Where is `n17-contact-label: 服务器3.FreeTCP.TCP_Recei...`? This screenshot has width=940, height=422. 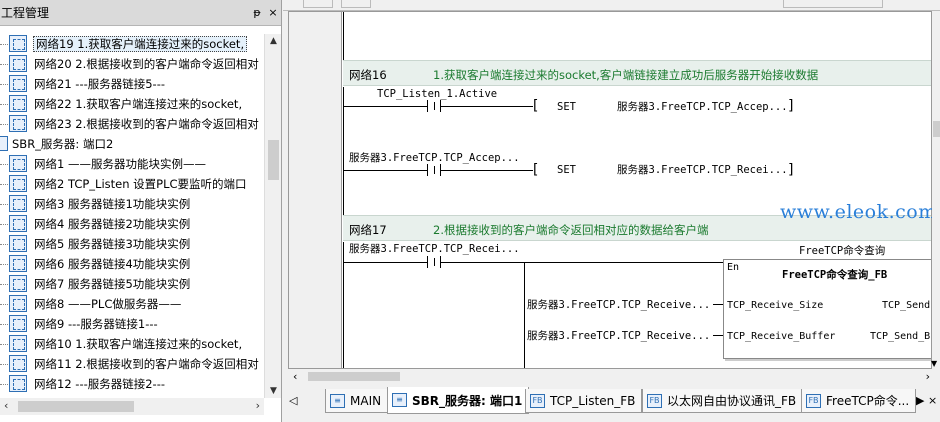 n17-contact-label: 服务器3.FreeTCP.TCP_Recei... is located at coordinates (434, 249).